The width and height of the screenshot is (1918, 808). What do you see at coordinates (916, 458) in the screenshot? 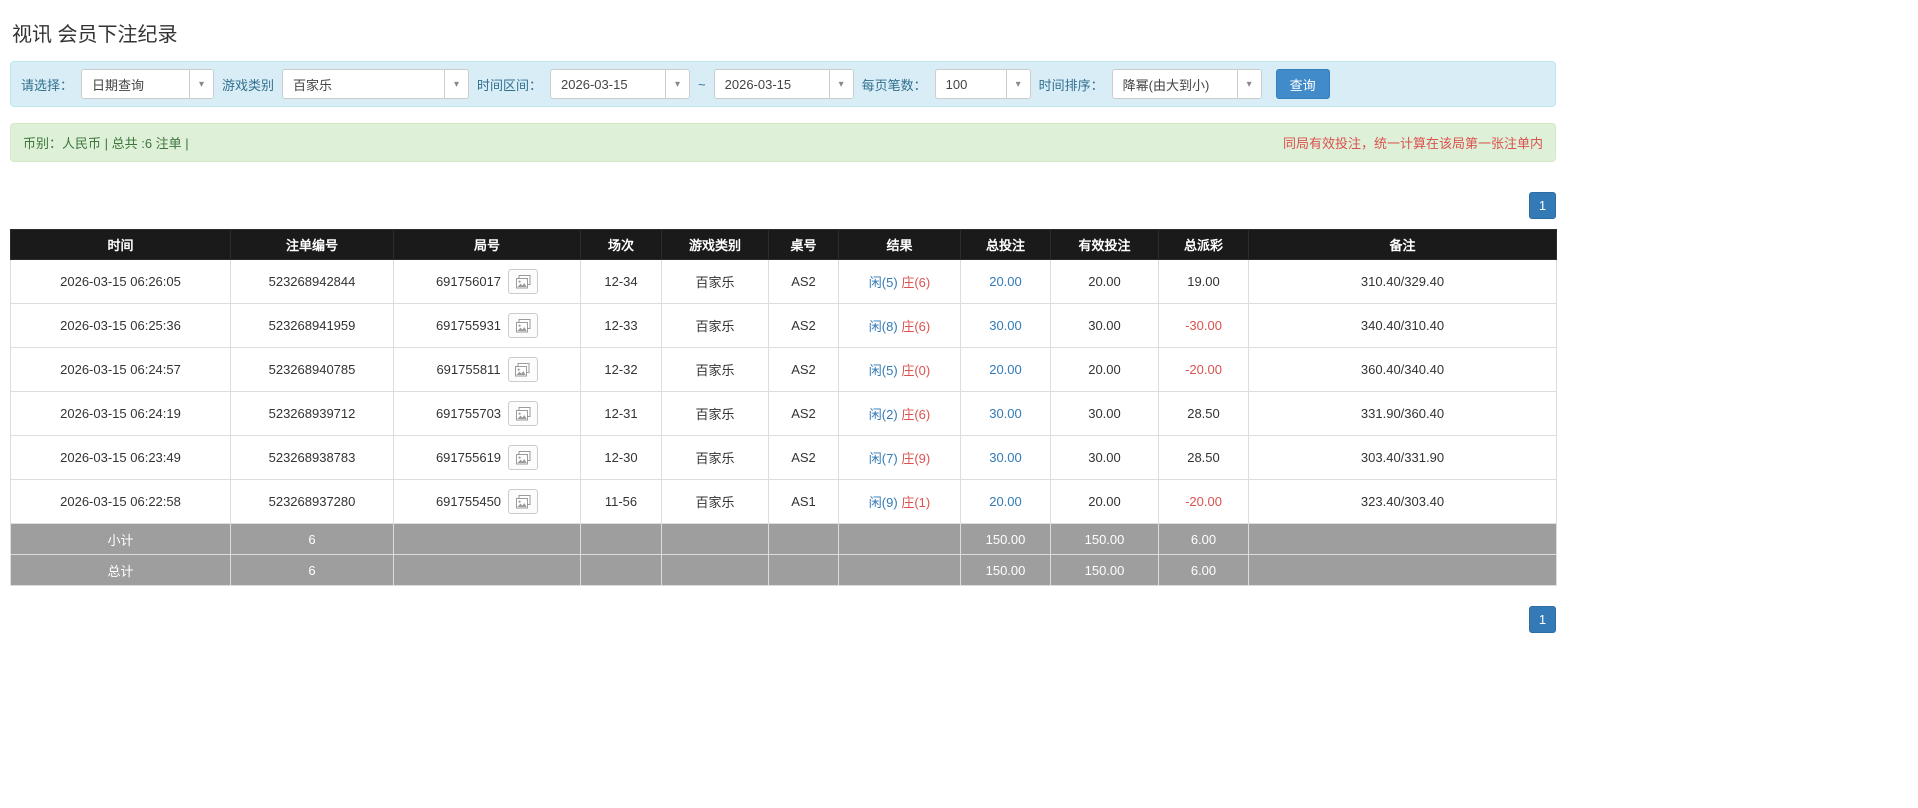
I see `result-banker: 庄(9)` at bounding box center [916, 458].